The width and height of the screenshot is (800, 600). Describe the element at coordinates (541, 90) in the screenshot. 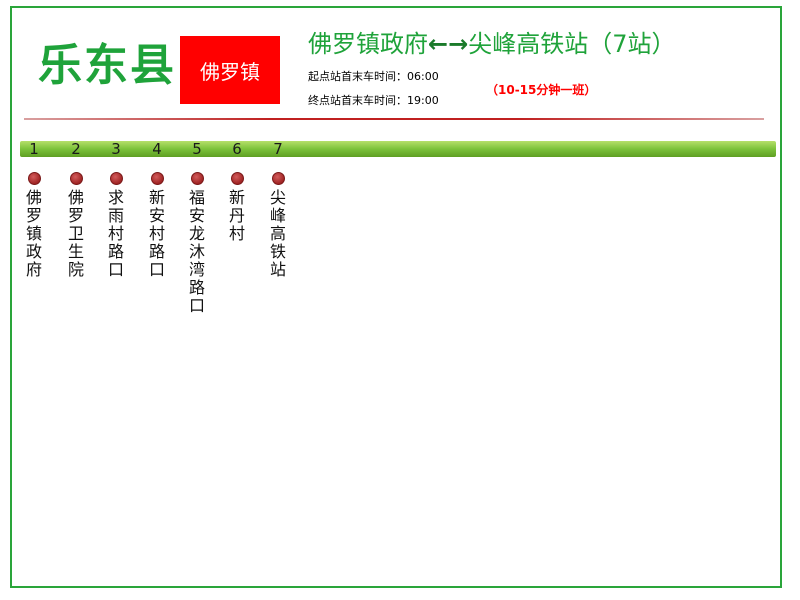

I see `service-frequency: （10-15分钟一班）` at that location.